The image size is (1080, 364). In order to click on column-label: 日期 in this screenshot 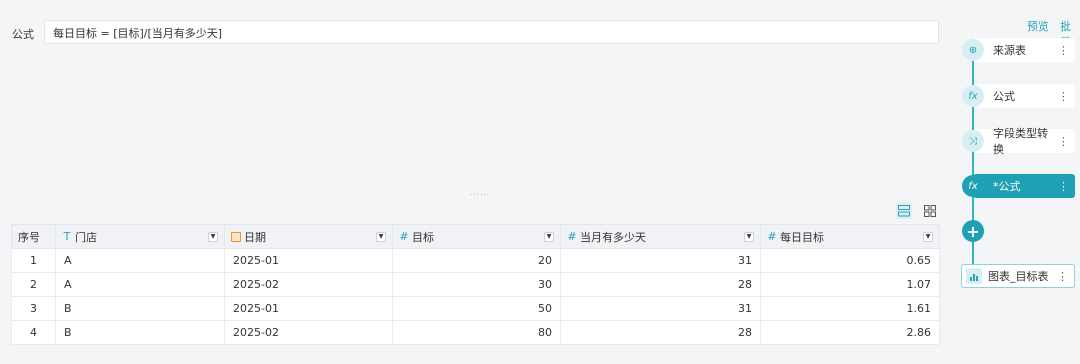, I will do `click(255, 237)`.